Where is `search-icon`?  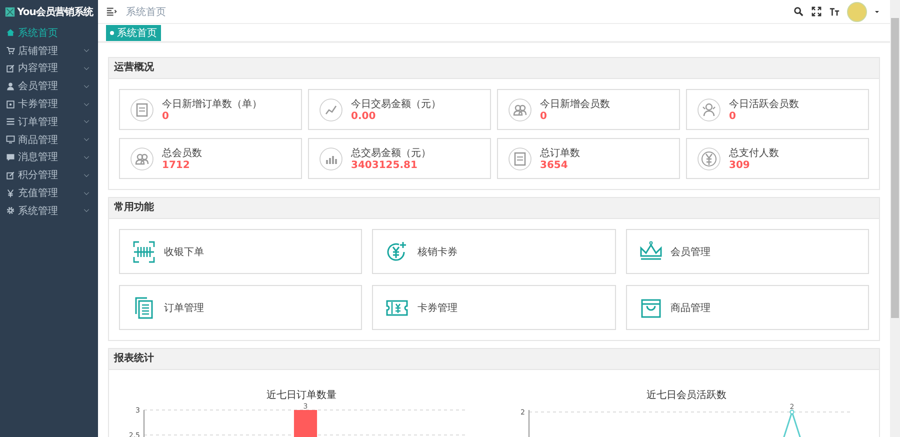
search-icon is located at coordinates (798, 11).